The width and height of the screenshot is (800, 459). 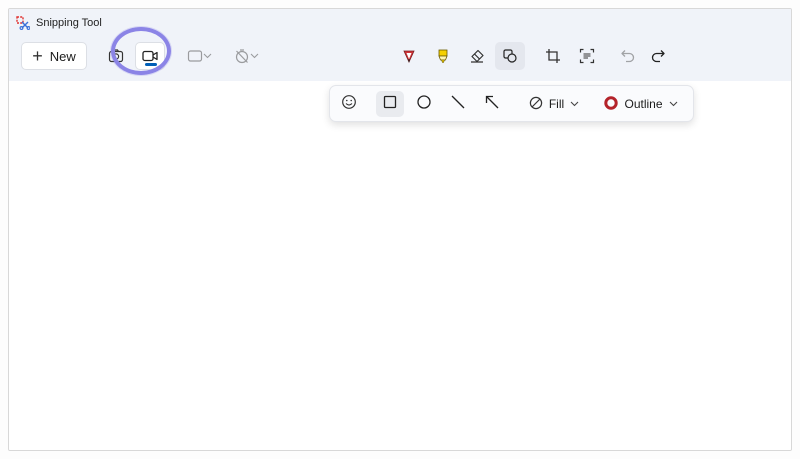 I want to click on arrow-icon, so click(x=492, y=104).